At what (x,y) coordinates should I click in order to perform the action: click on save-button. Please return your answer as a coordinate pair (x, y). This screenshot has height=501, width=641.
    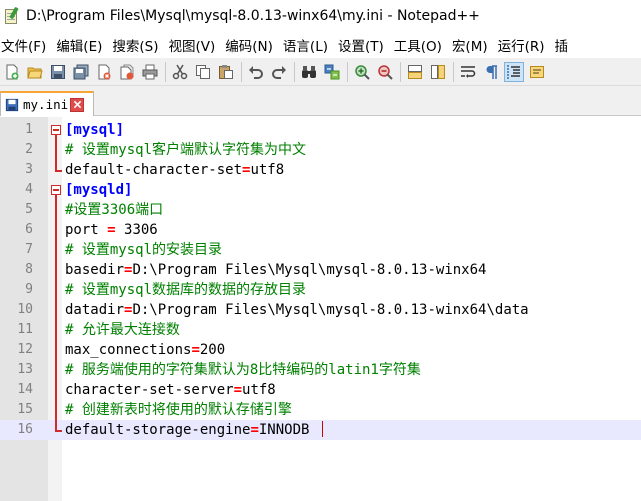
    Looking at the image, I should click on (58, 72).